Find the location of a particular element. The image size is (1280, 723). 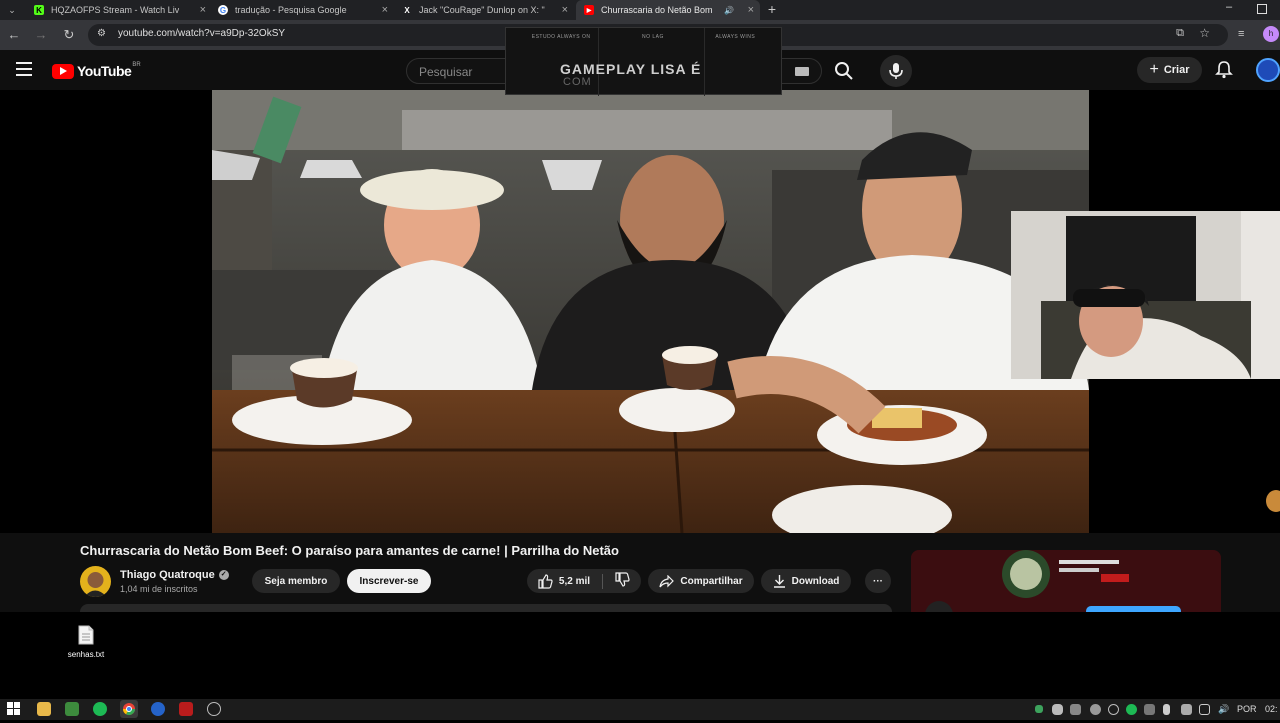

more-icon: ··· is located at coordinates (878, 581).